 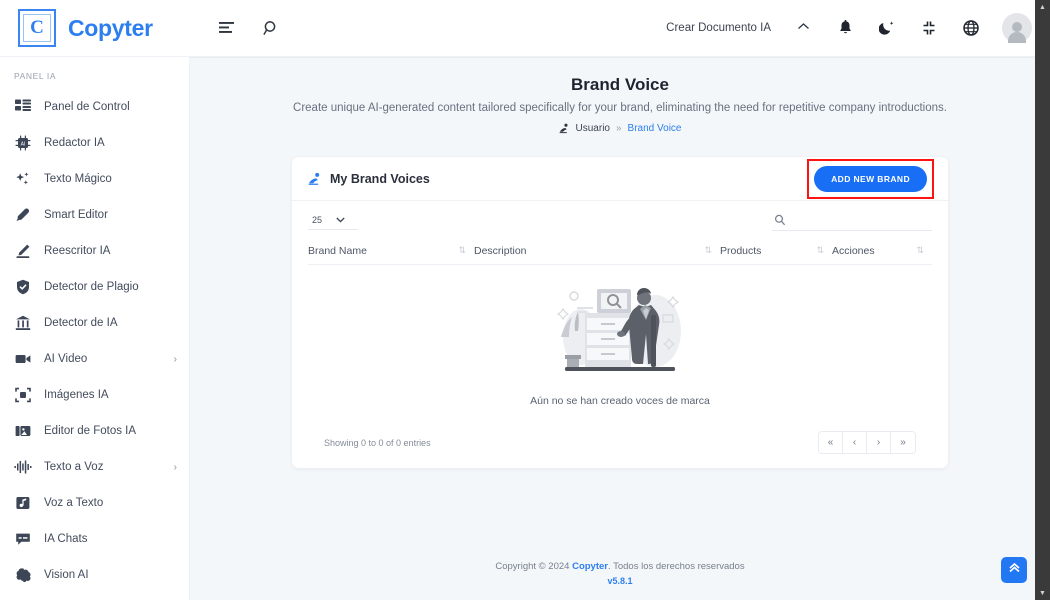 What do you see at coordinates (337, 250) in the screenshot?
I see `column-label: Brand Name` at bounding box center [337, 250].